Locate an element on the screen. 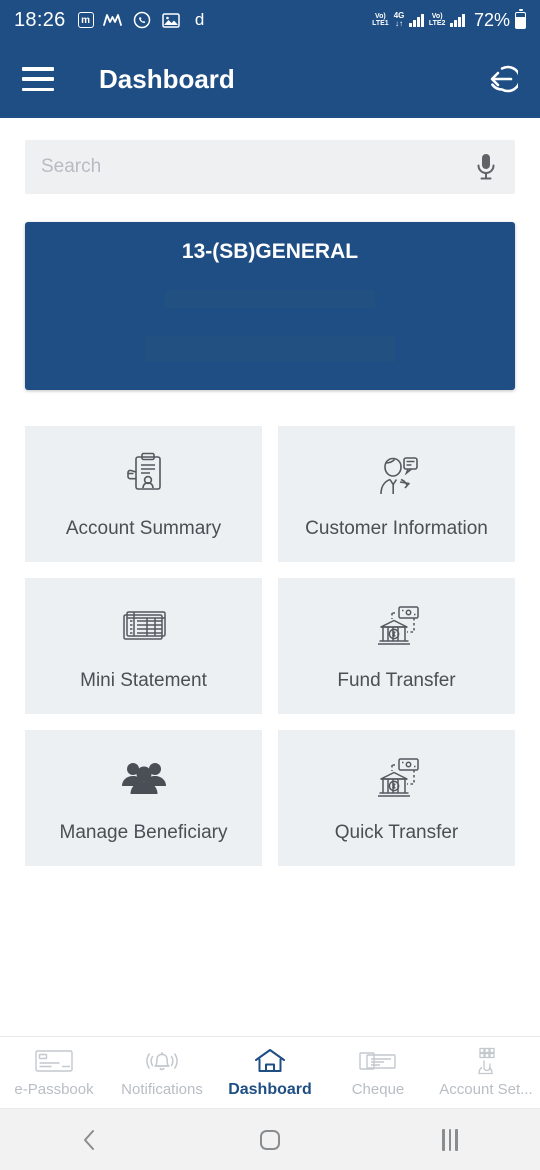  tile-customer-information: Customer Information is located at coordinates (396, 494).